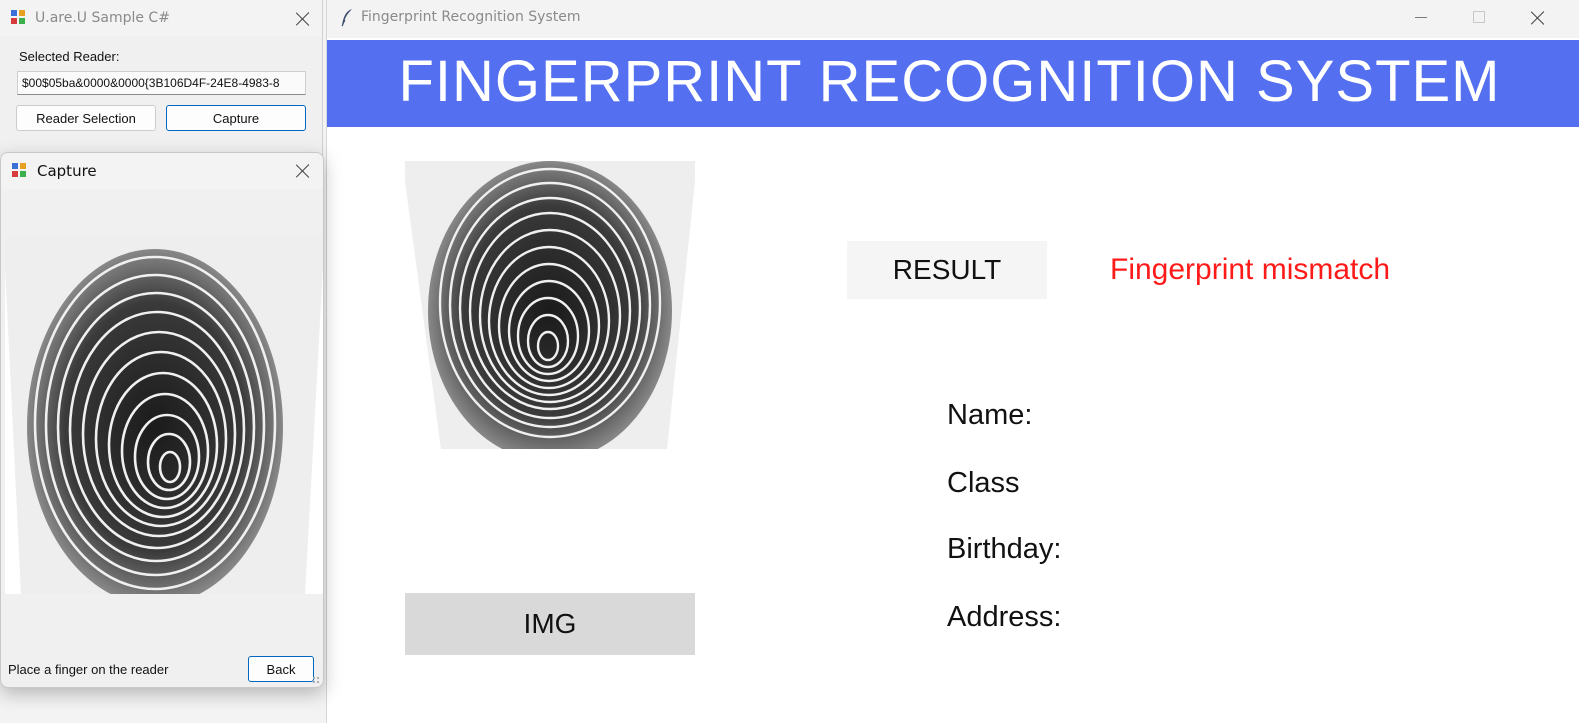 This screenshot has width=1579, height=723. Describe the element at coordinates (67, 171) in the screenshot. I see `capture-window-title: Capture` at that location.